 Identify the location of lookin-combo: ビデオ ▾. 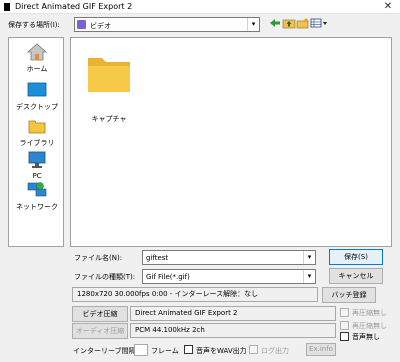
(167, 24).